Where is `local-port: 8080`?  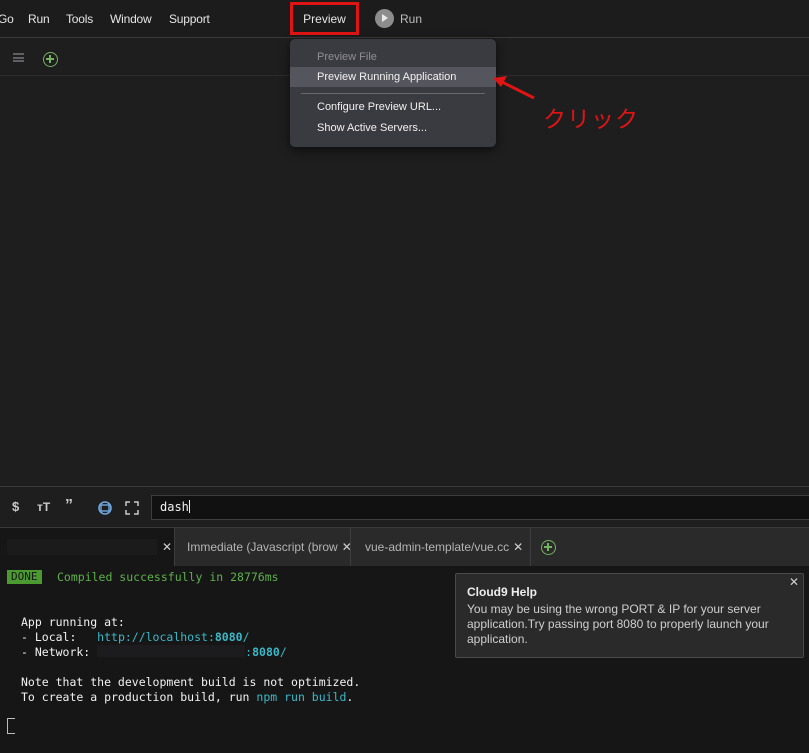
local-port: 8080 is located at coordinates (228, 637).